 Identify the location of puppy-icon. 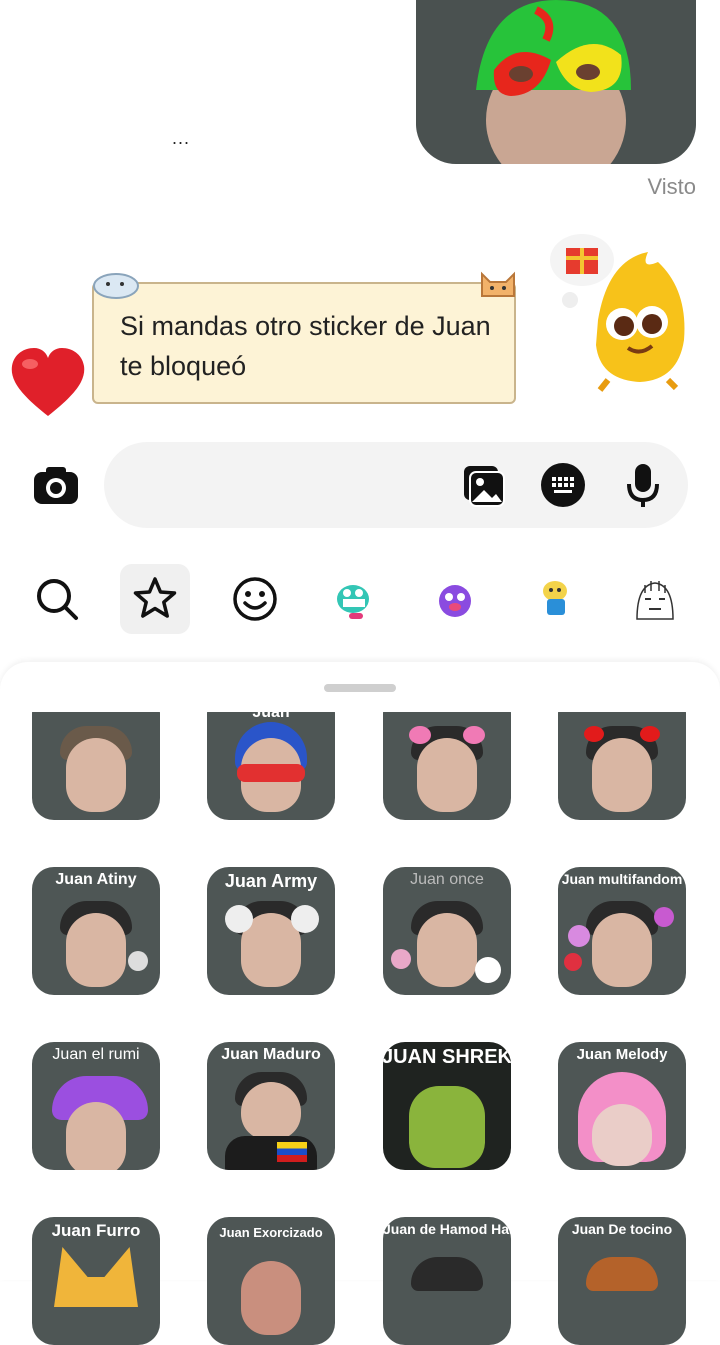
(116, 286).